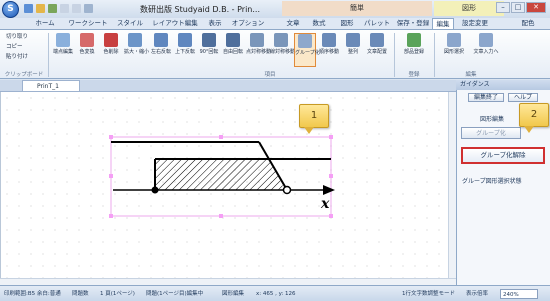  I want to click on flip-vertical-button: 上下反転, so click(185, 50).